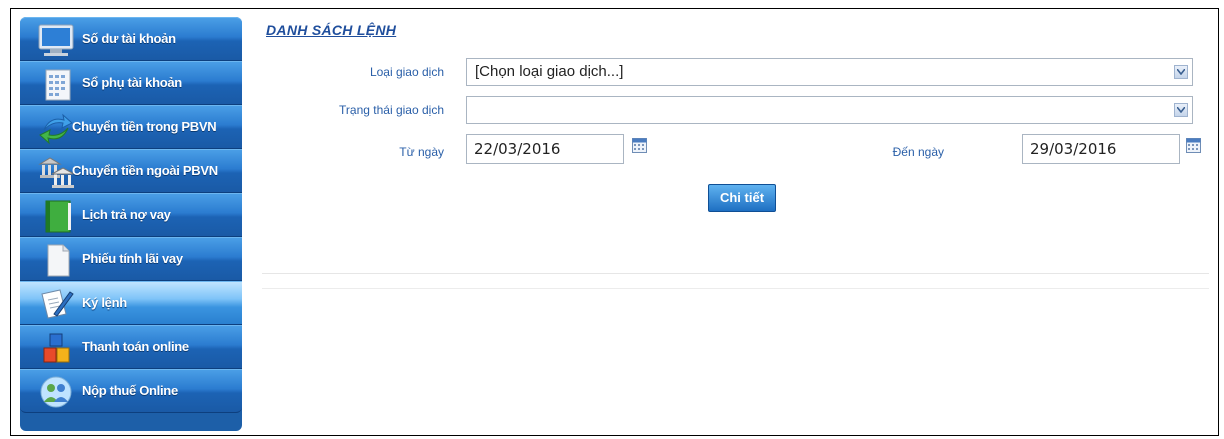 The image size is (1224, 439). I want to click on sidebar-item-label: Phiếu tính lãi vay, so click(132, 258).